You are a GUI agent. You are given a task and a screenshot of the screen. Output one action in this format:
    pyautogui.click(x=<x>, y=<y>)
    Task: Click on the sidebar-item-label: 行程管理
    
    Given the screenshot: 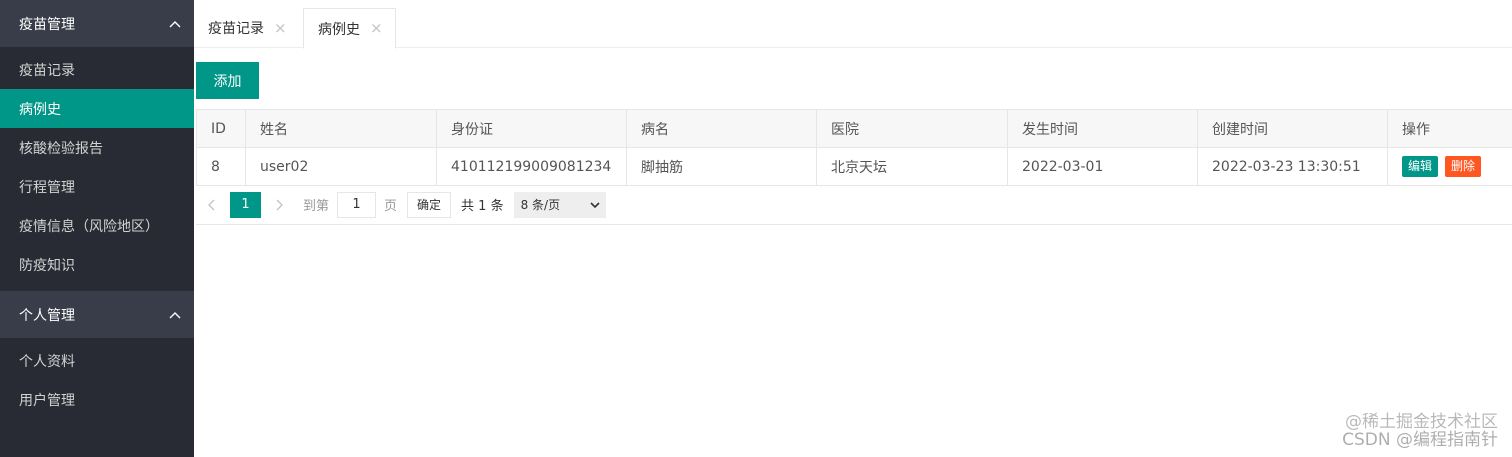 What is the action you would take?
    pyautogui.click(x=47, y=187)
    